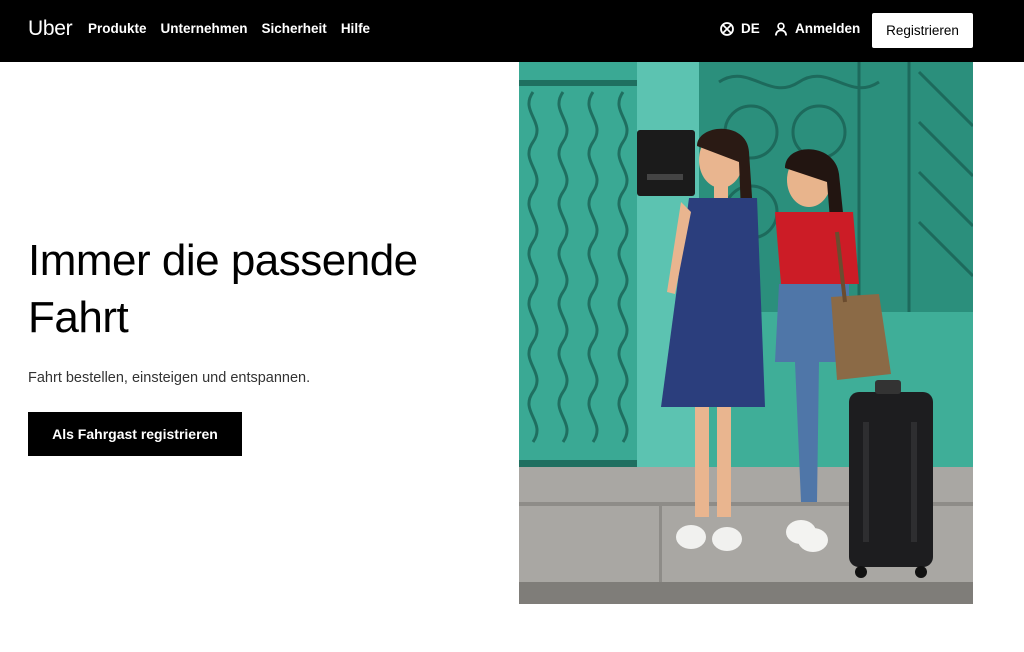 Image resolution: width=1024 pixels, height=652 pixels. Describe the element at coordinates (117, 28) in the screenshot. I see `nav-produkte: Produkte` at that location.